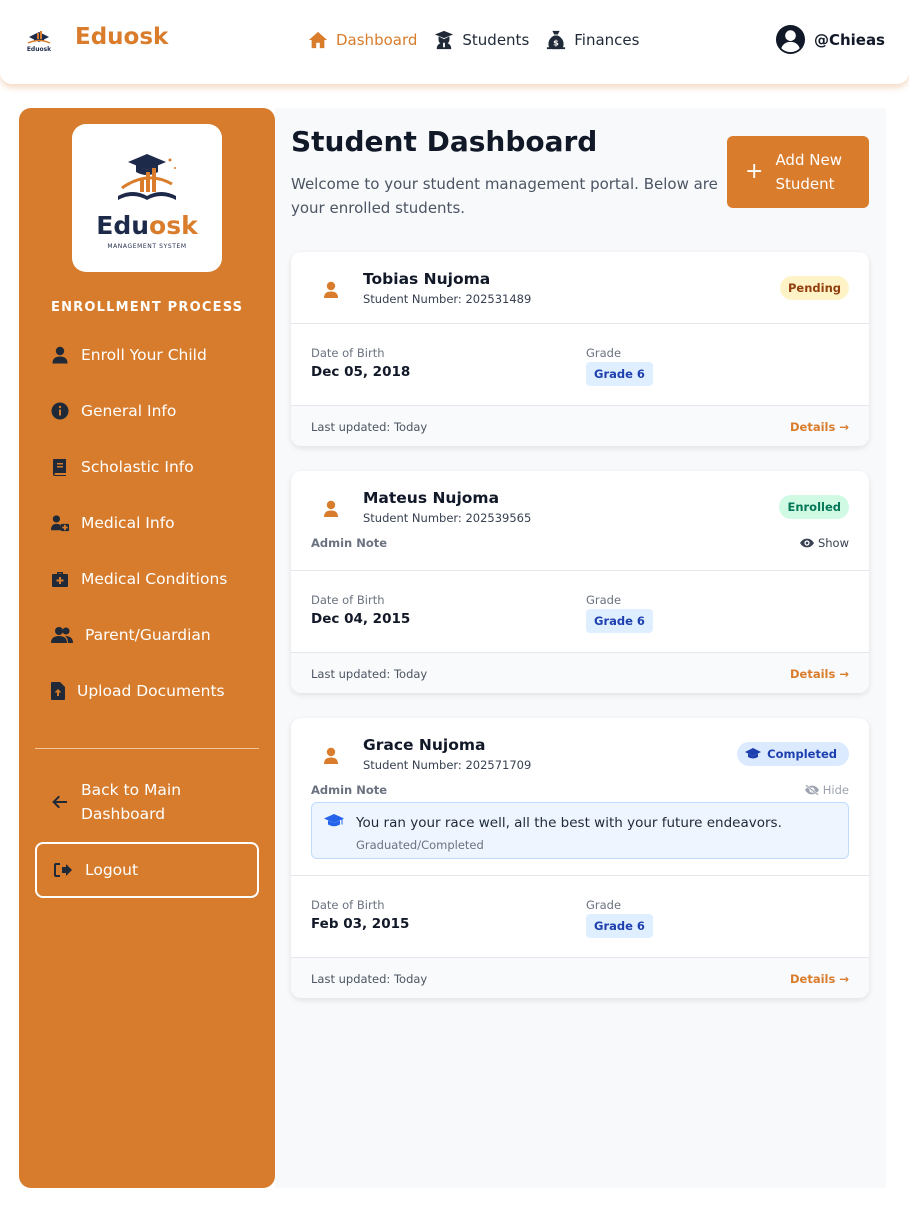 Image resolution: width=909 pixels, height=1219 pixels. I want to click on users-icon, so click(62, 635).